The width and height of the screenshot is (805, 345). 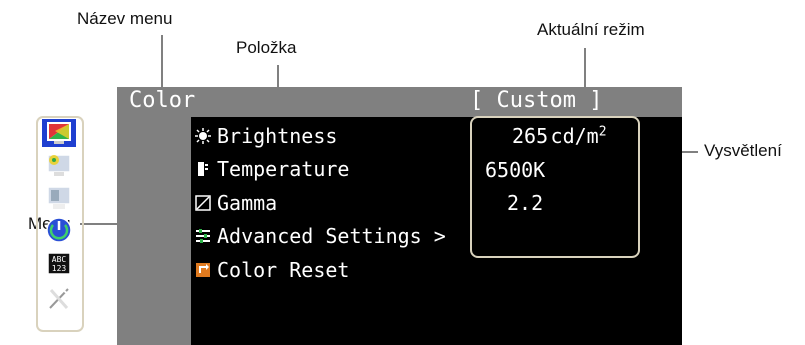 What do you see at coordinates (525, 203) in the screenshot?
I see `gamma-value: 2.2` at bounding box center [525, 203].